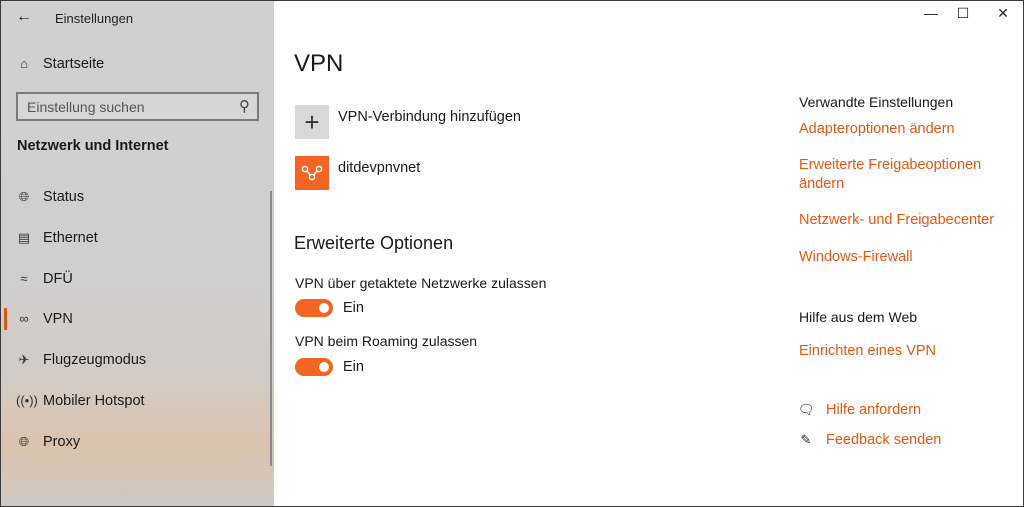 The width and height of the screenshot is (1024, 507). What do you see at coordinates (876, 102) in the screenshot?
I see `related-settings-heading: Verwandte Einstellungen` at bounding box center [876, 102].